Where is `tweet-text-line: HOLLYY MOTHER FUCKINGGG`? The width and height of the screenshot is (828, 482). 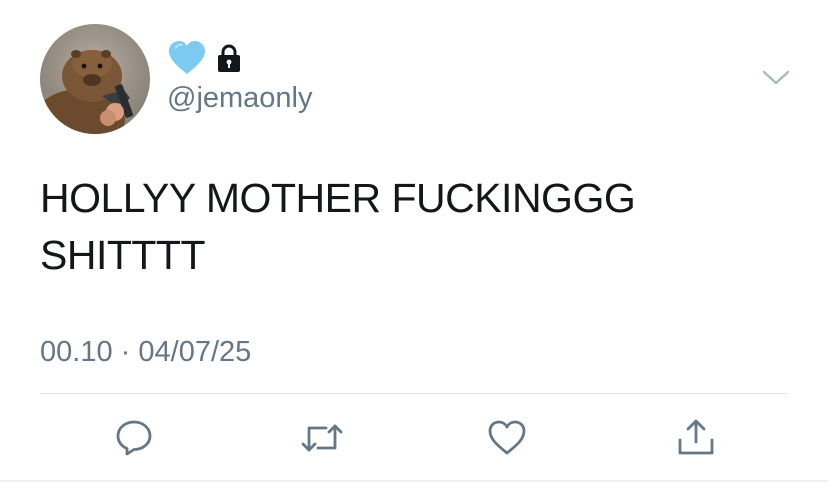 tweet-text-line: HOLLYY MOTHER FUCKINGGG is located at coordinates (338, 198).